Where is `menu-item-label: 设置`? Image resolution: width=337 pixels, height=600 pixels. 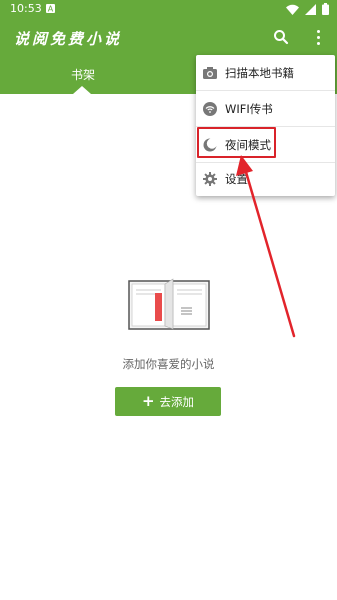 menu-item-label: 设置 is located at coordinates (236, 178).